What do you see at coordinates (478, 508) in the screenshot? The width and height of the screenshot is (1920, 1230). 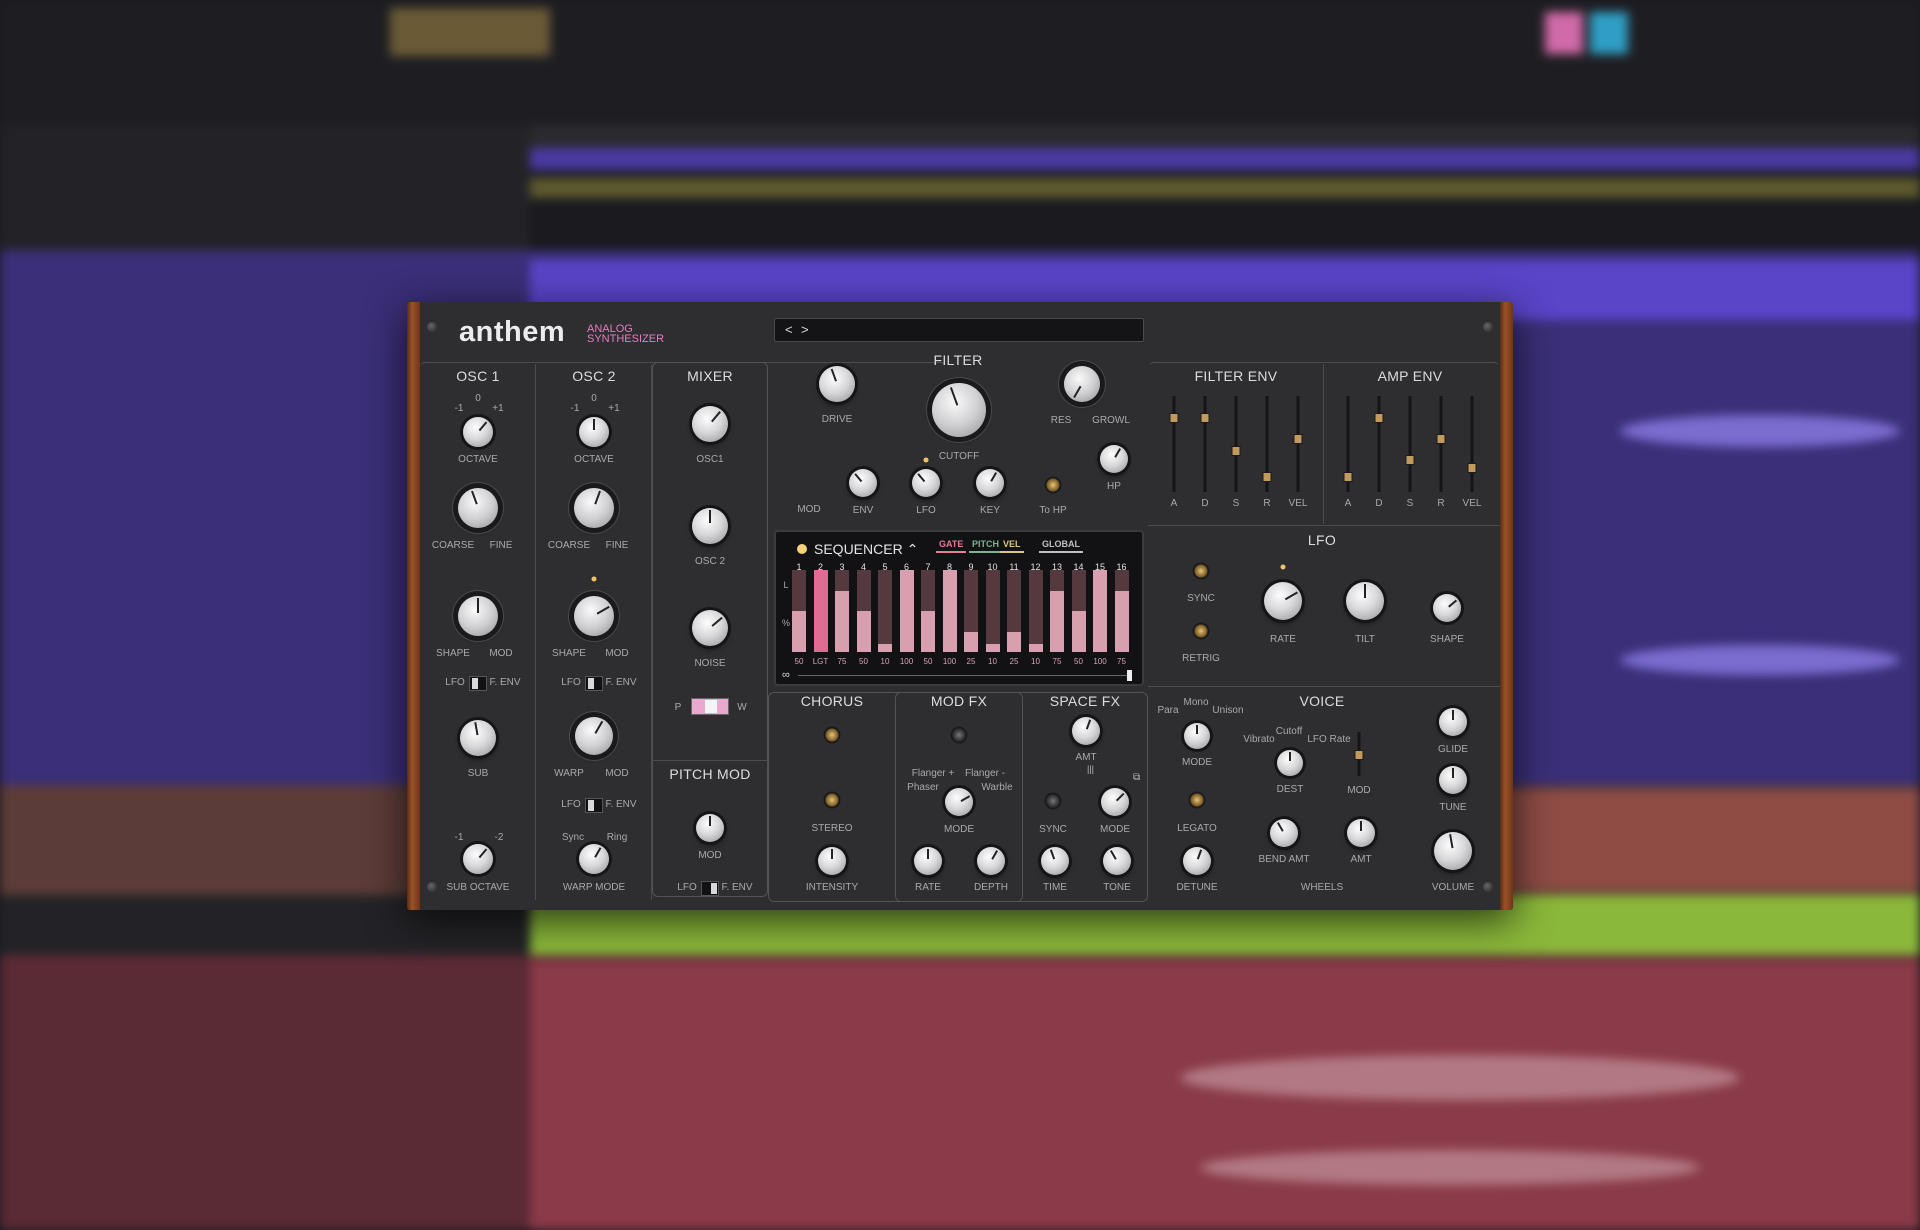 I see `osc1-coarse-knob` at bounding box center [478, 508].